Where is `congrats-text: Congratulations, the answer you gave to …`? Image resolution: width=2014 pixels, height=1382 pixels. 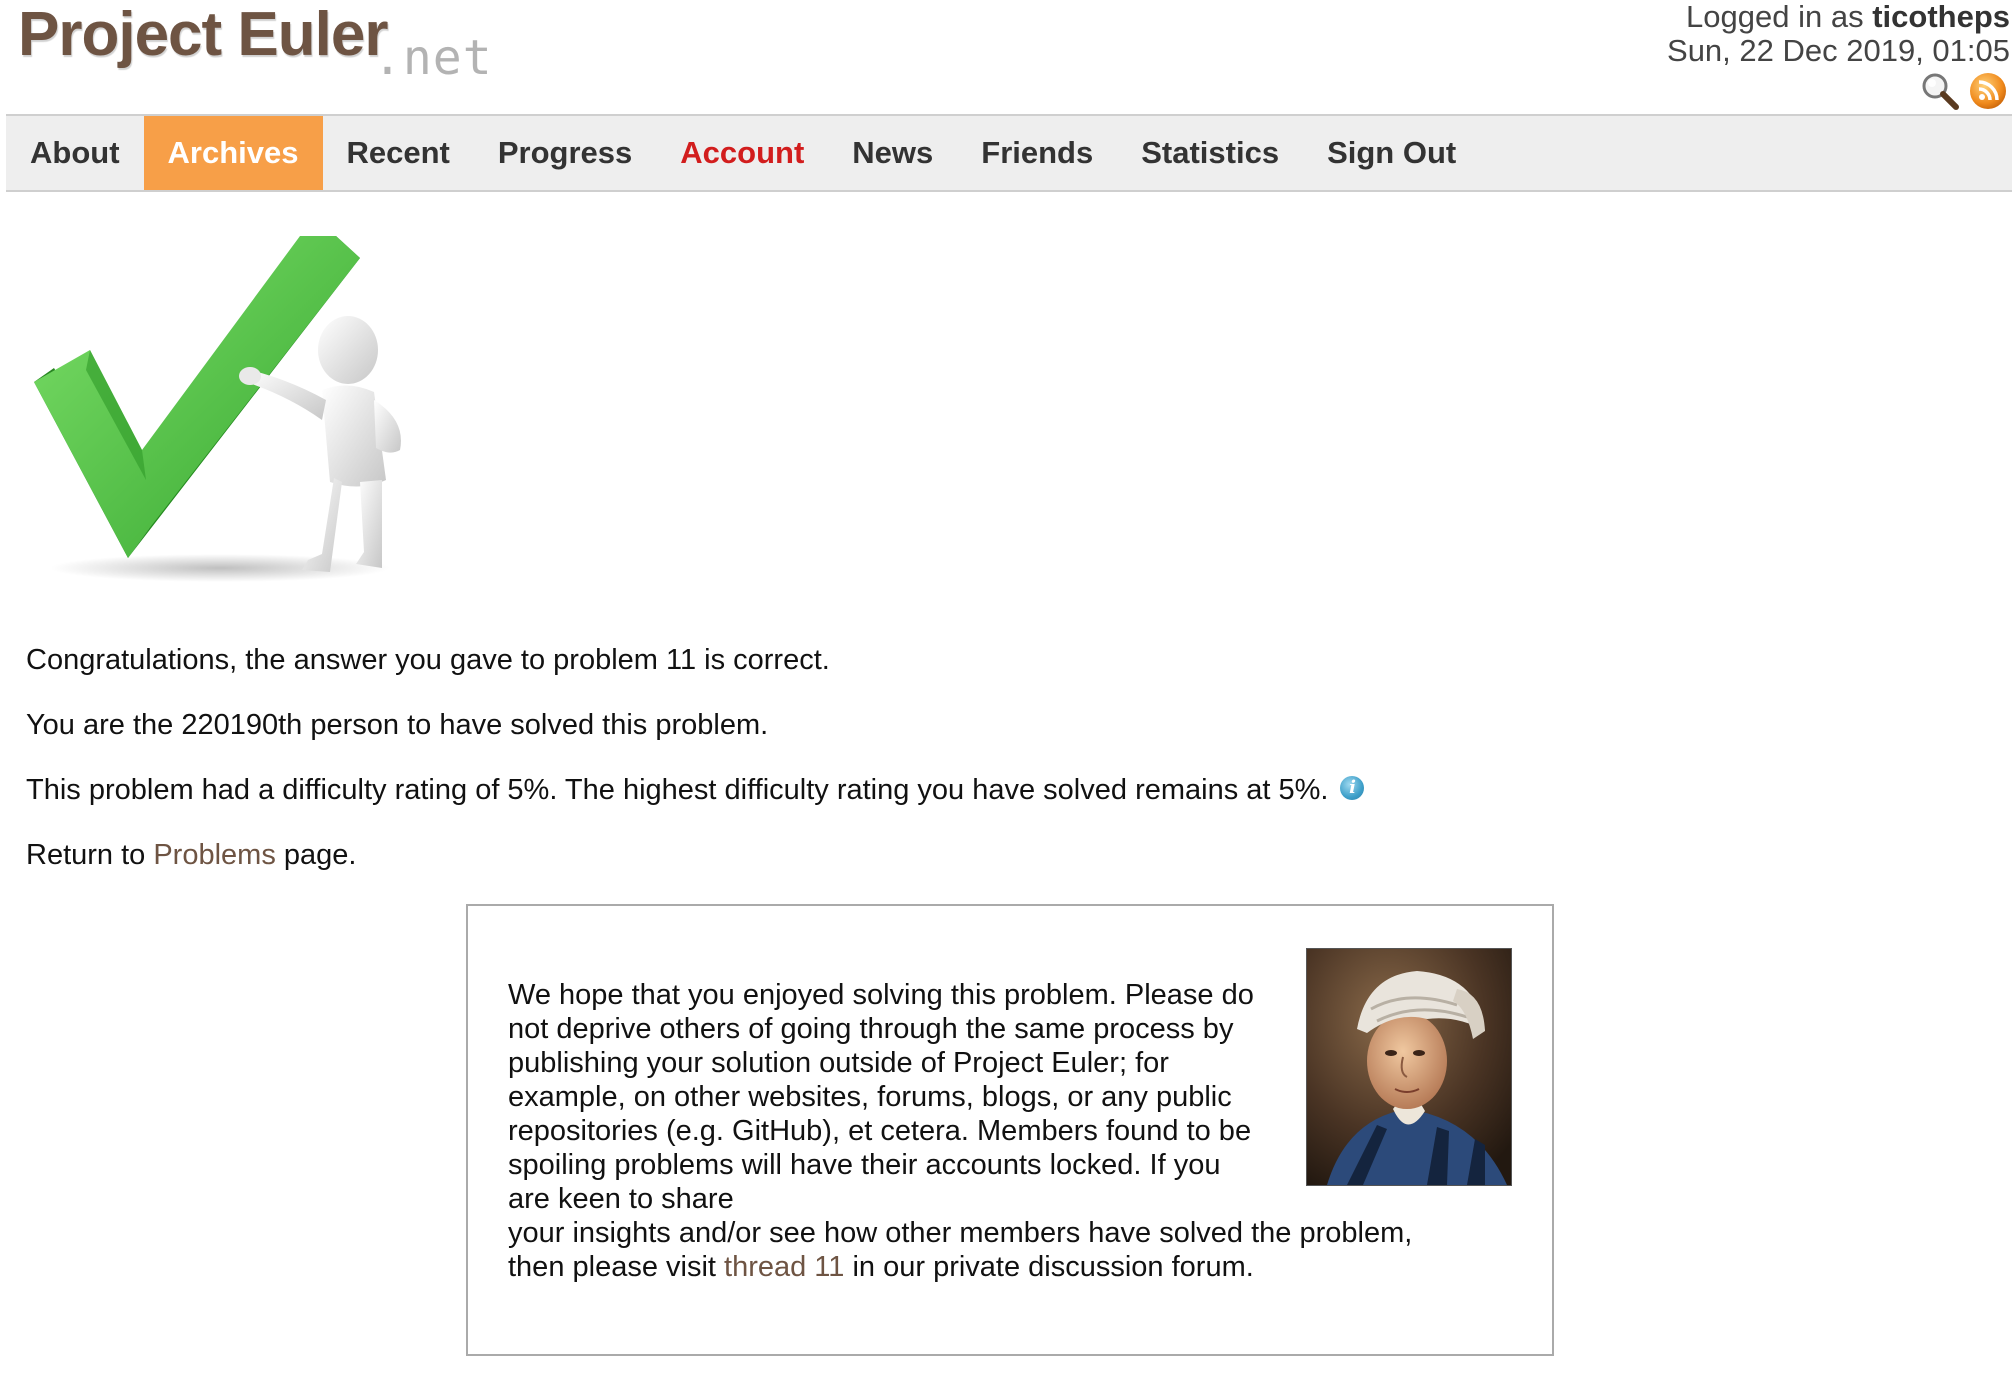 congrats-text: Congratulations, the answer you gave to … is located at coordinates (428, 660).